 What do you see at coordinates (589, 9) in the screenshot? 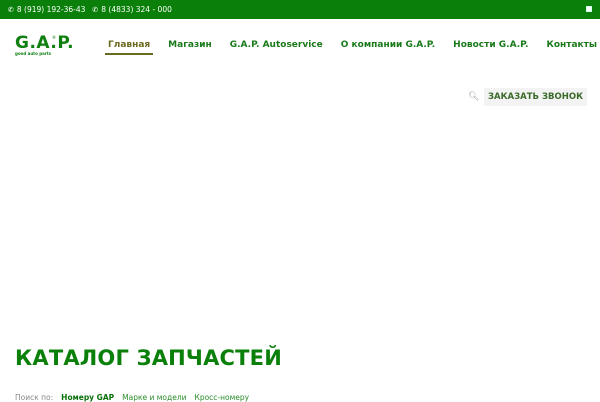
I see `social-icon` at bounding box center [589, 9].